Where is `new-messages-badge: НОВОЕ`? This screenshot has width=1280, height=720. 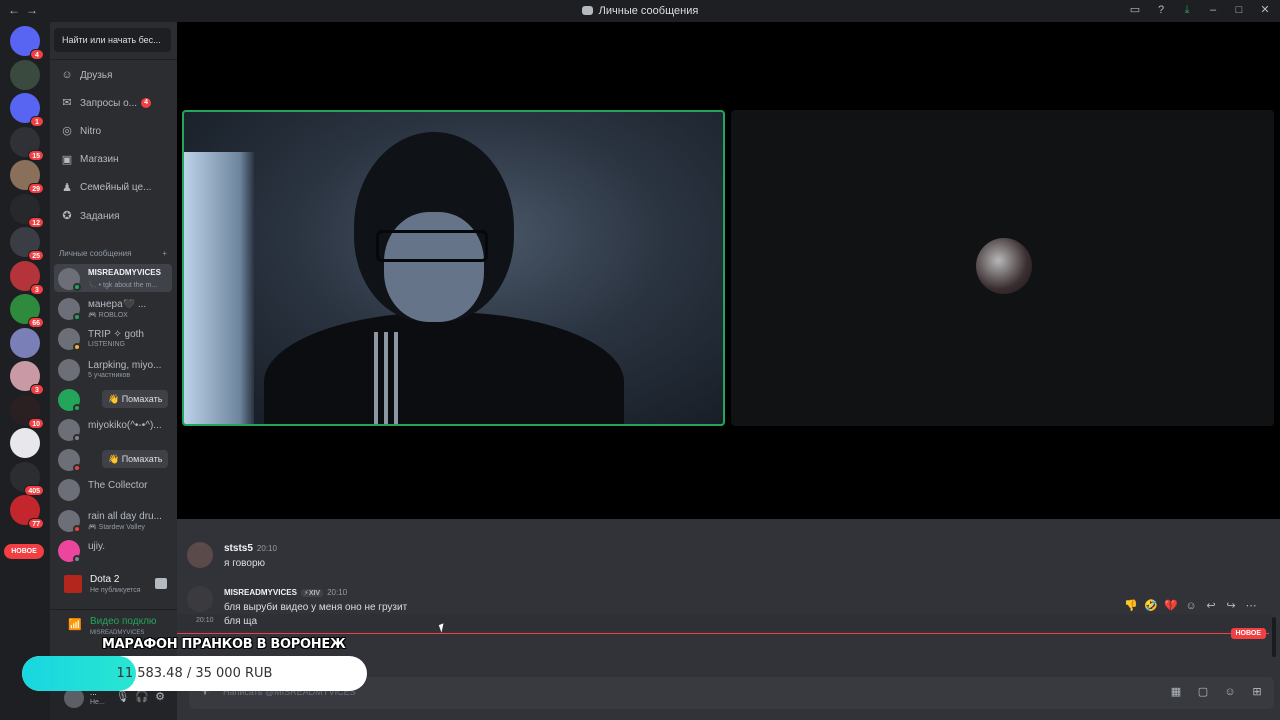 new-messages-badge: НОВОЕ is located at coordinates (1248, 633).